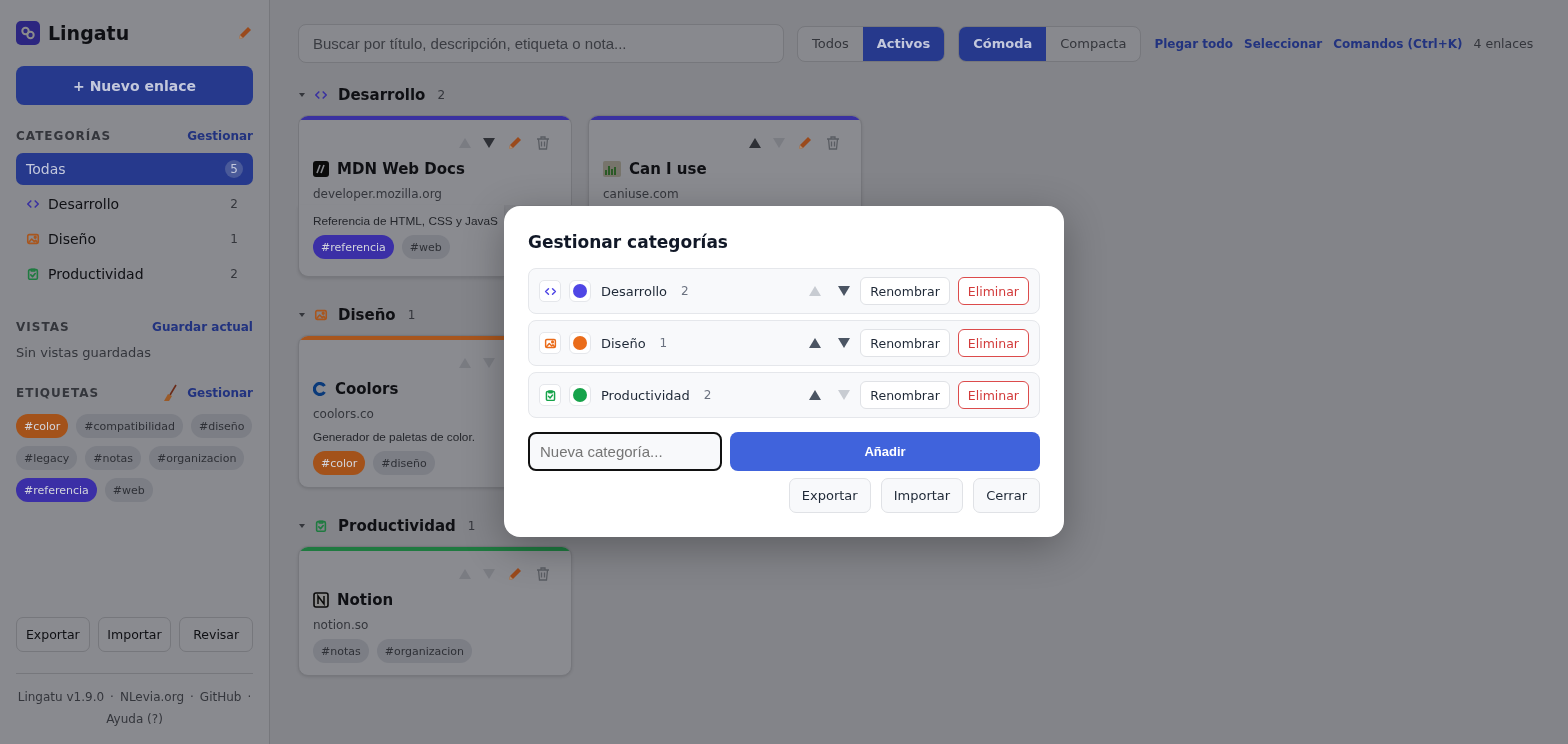 This screenshot has height=744, width=1568. Describe the element at coordinates (28, 33) in the screenshot. I see `logo-icon` at that location.